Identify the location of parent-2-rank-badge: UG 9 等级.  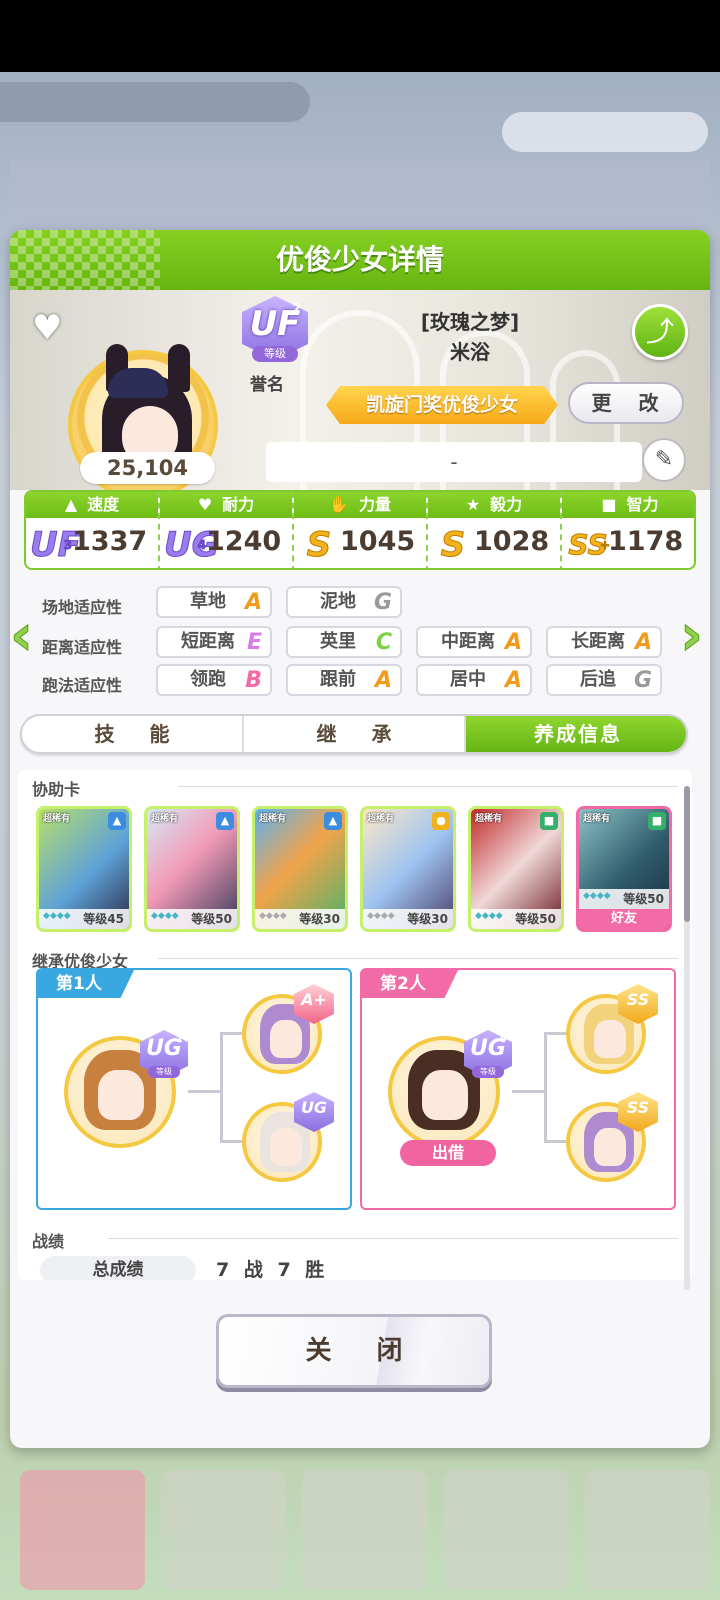
(488, 1054).